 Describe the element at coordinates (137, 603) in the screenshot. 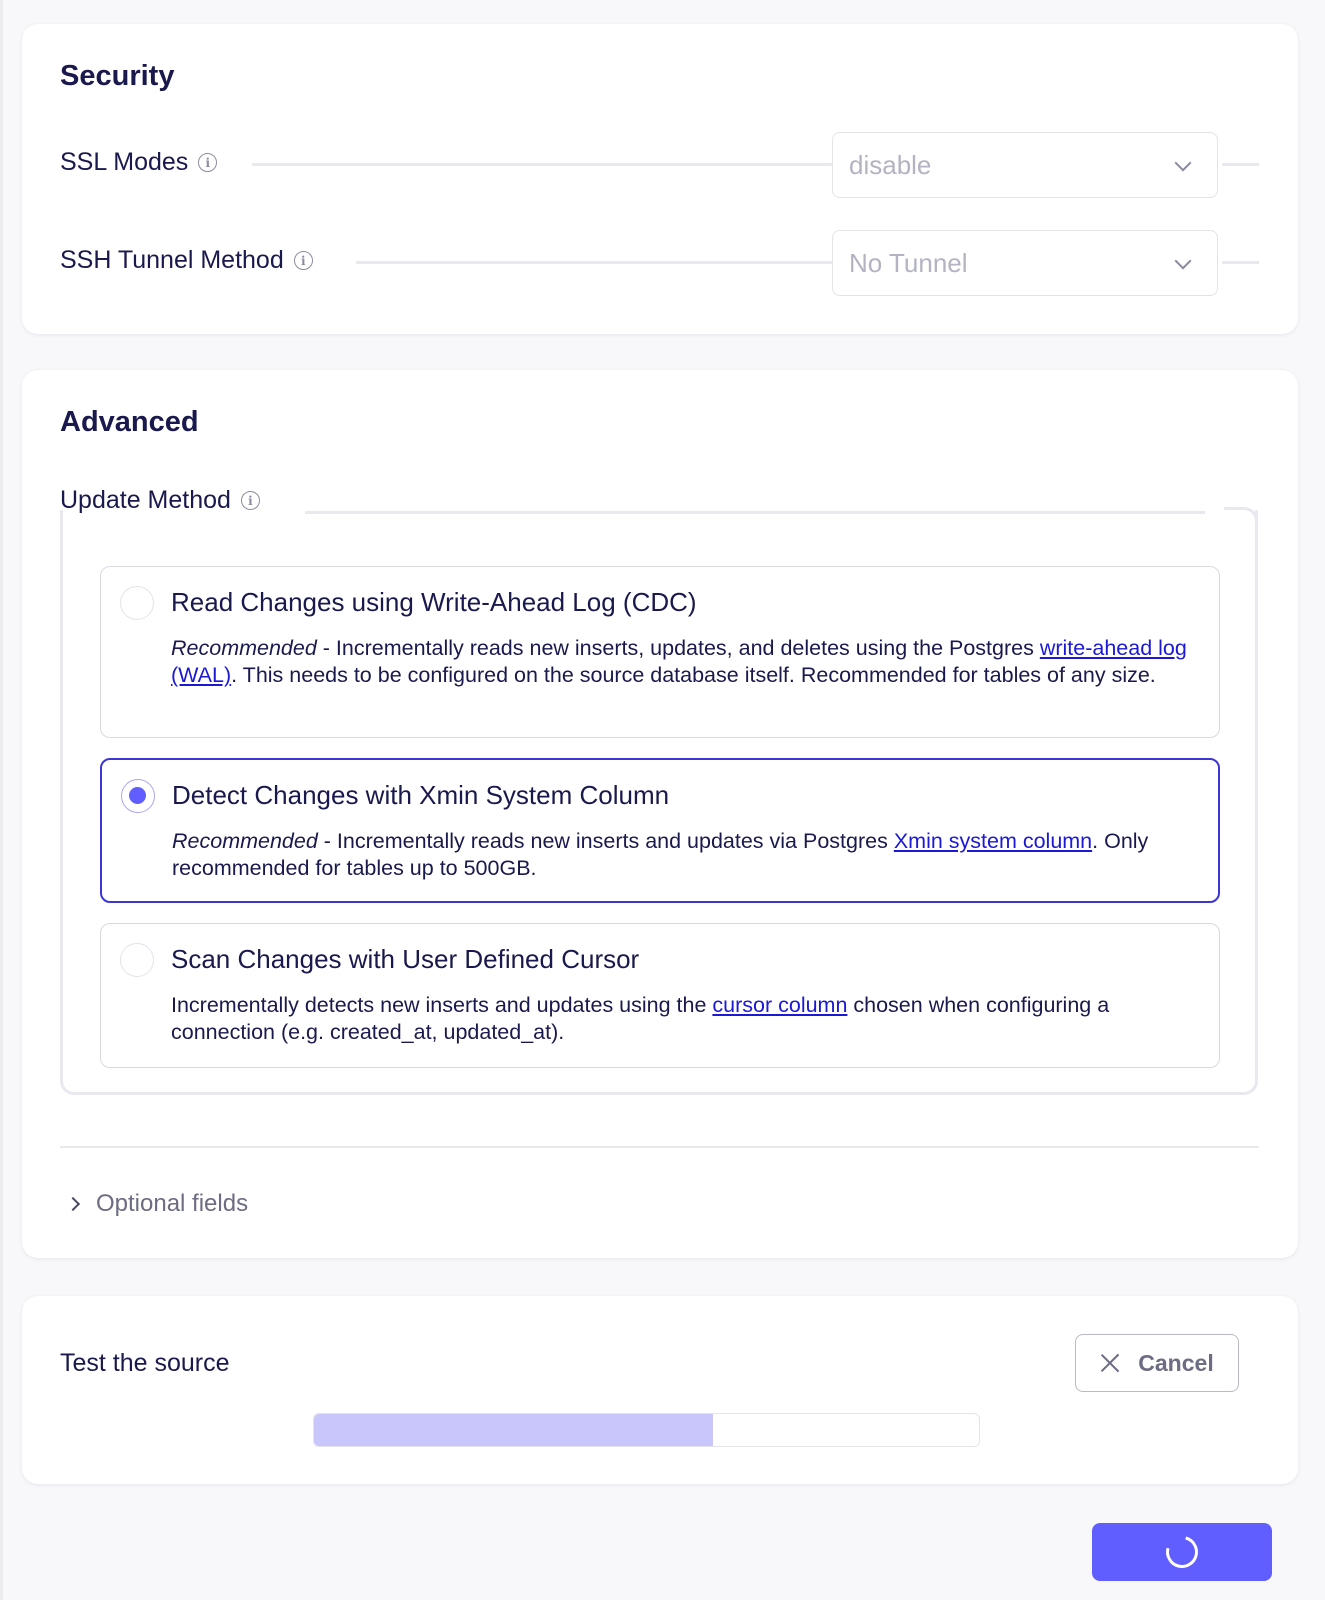

I see `option-cdc-radio` at that location.